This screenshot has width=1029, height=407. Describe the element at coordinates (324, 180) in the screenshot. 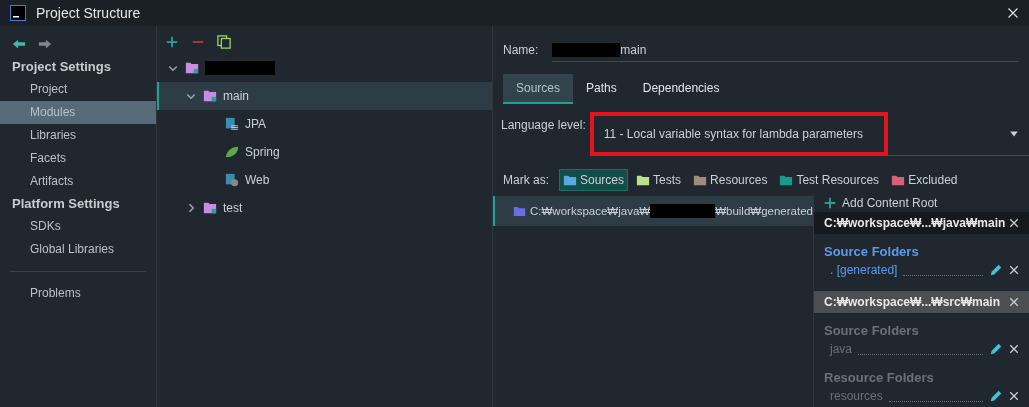

I see `tree-item: Web` at that location.